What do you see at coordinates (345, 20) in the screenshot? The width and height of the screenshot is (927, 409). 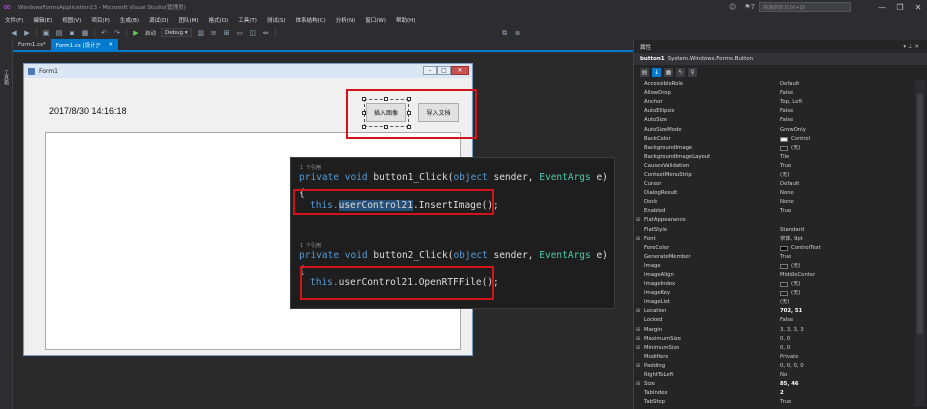 I see `menu-item: 分析(N)` at bounding box center [345, 20].